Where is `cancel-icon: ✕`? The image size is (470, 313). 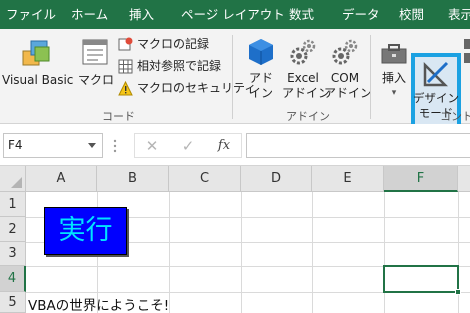
cancel-icon: ✕ is located at coordinates (152, 146).